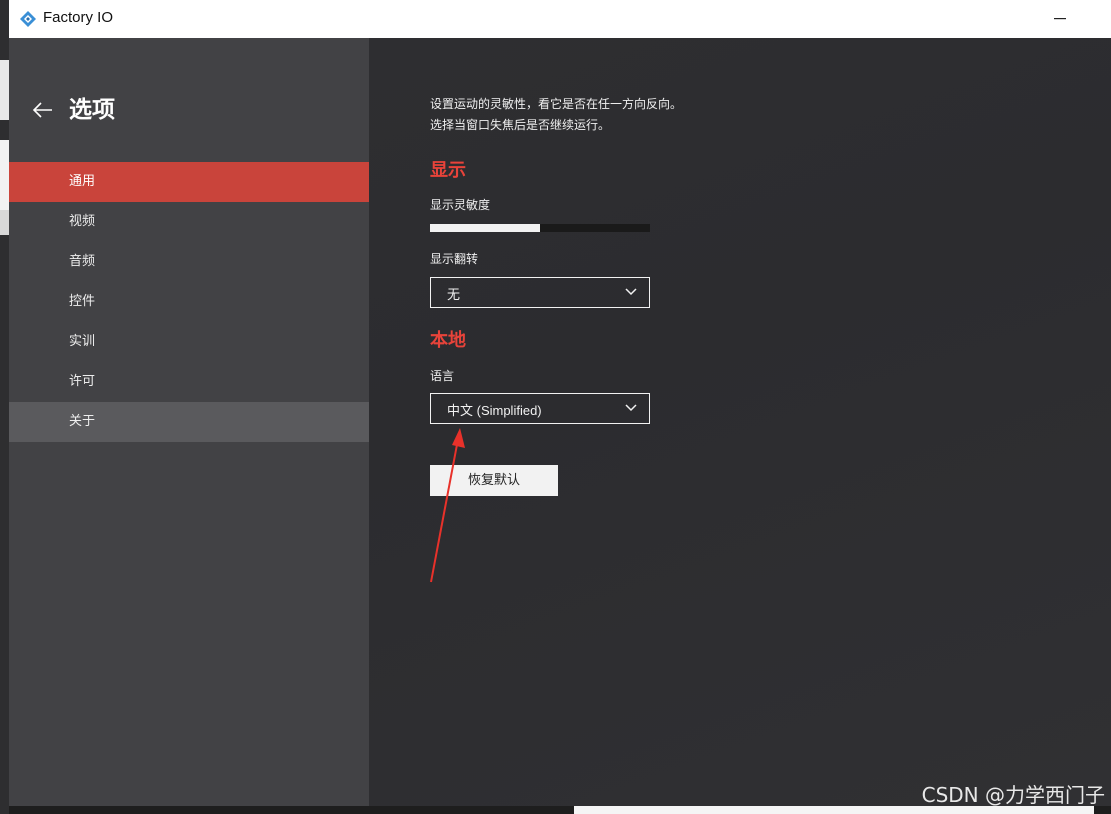 The width and height of the screenshot is (1111, 814). What do you see at coordinates (1013, 795) in the screenshot?
I see `watermark: CSDN @力学西门子` at bounding box center [1013, 795].